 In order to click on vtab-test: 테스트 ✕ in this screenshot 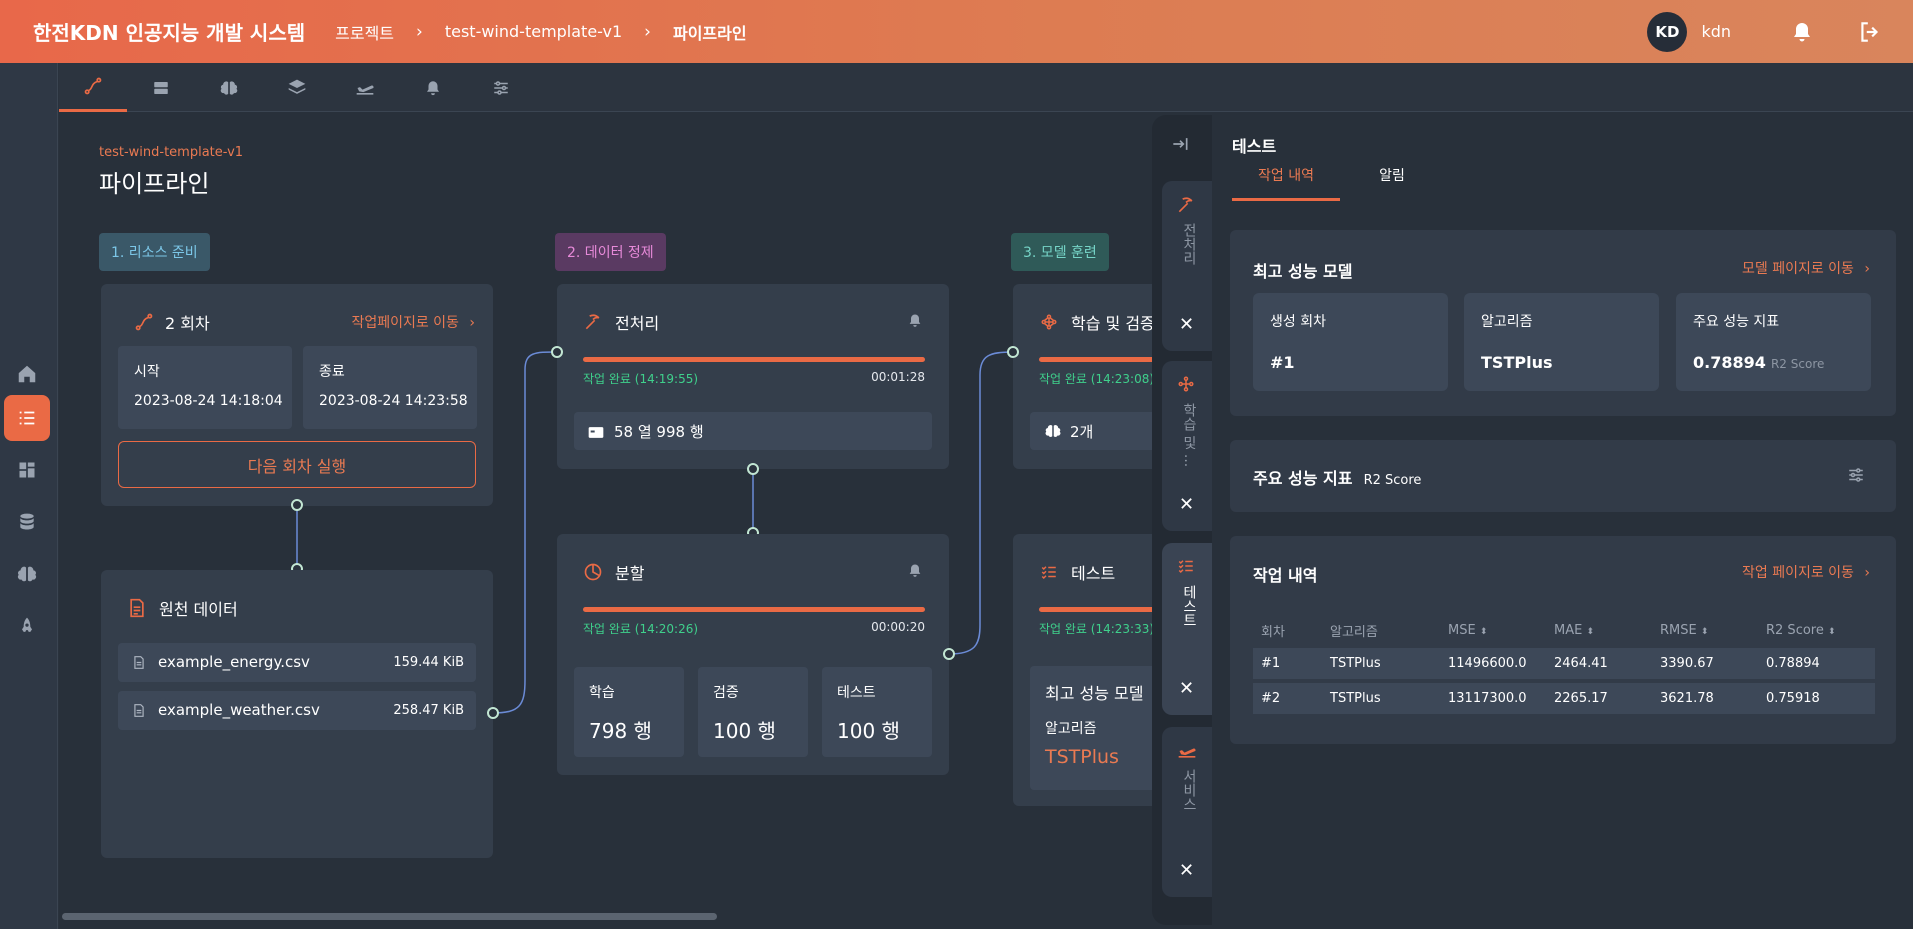, I will do `click(1187, 629)`.